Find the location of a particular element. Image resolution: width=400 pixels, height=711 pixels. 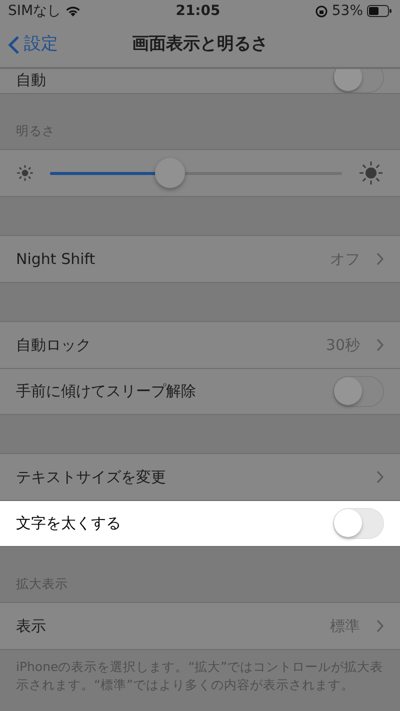

dim-brightness-icon is located at coordinates (25, 173).